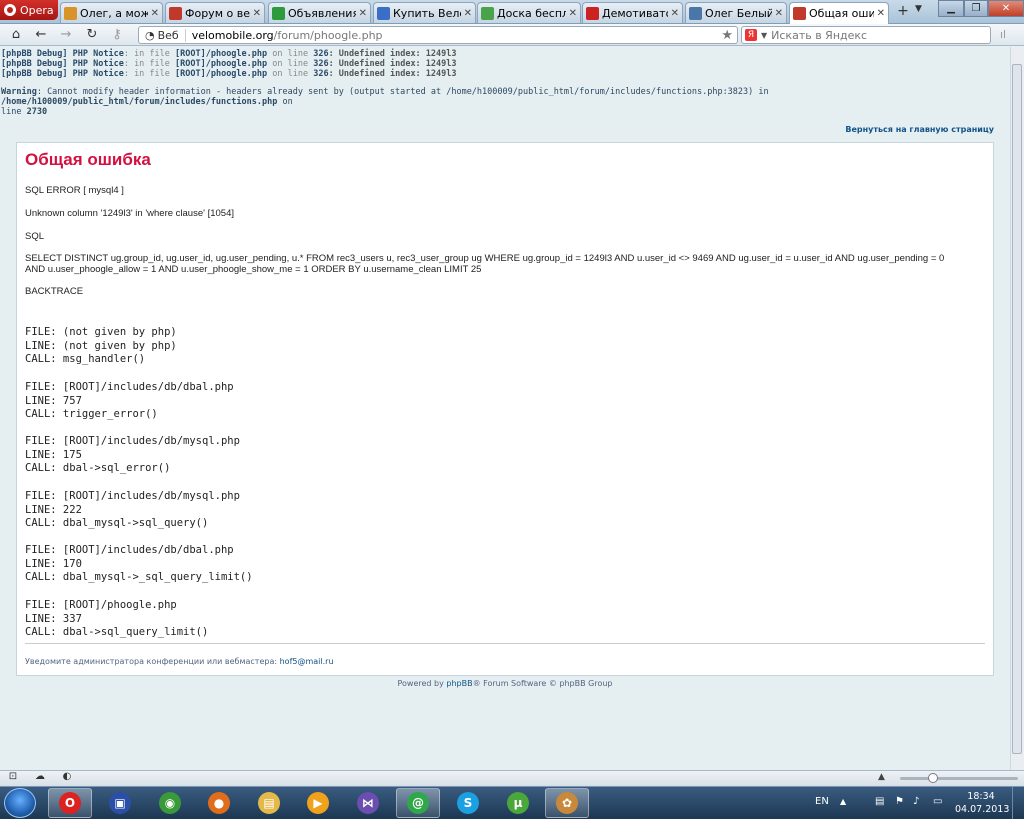  What do you see at coordinates (40, 777) in the screenshot?
I see `cloud-icon: ☁` at bounding box center [40, 777].